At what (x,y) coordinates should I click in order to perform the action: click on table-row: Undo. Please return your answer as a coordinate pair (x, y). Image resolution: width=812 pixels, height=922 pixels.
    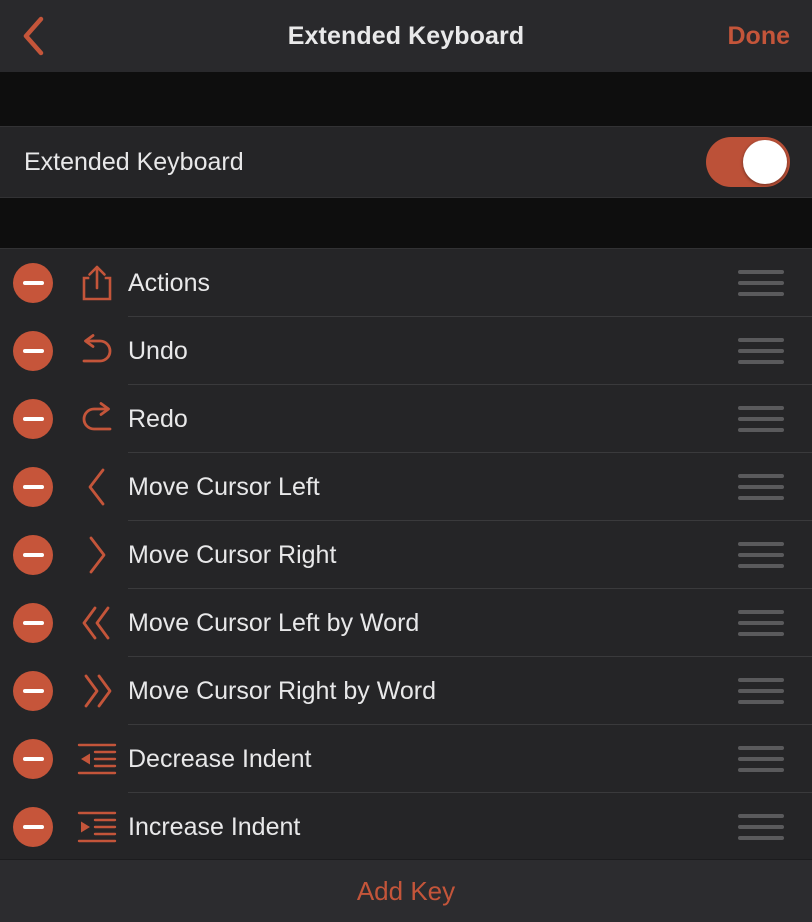
    Looking at the image, I should click on (406, 351).